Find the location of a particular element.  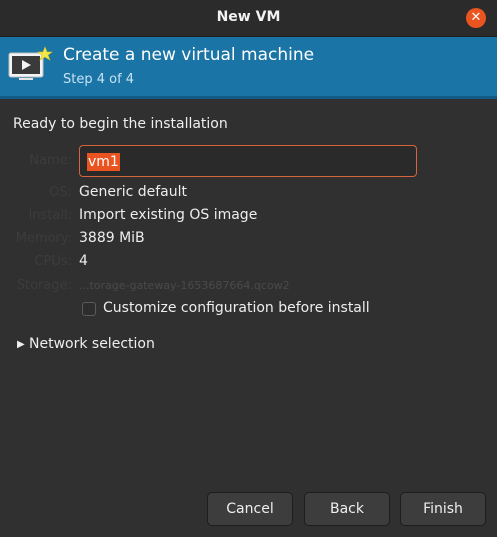

title-bar: New VM ✕ is located at coordinates (248, 18).